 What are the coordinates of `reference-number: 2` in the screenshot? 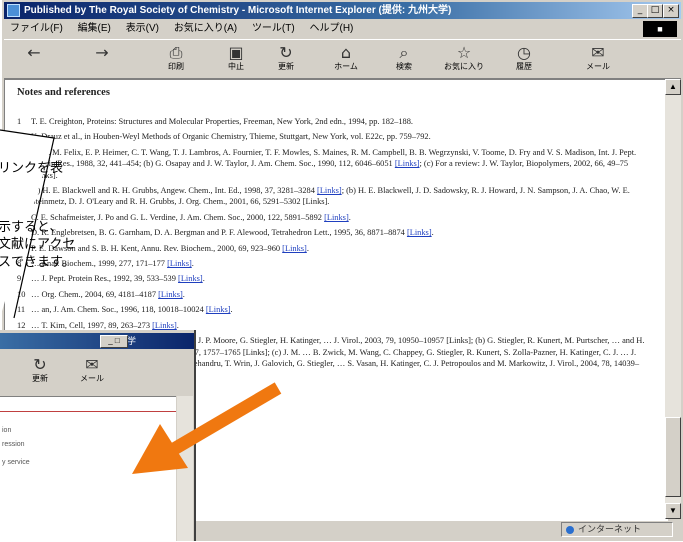 It's located at (19, 137).